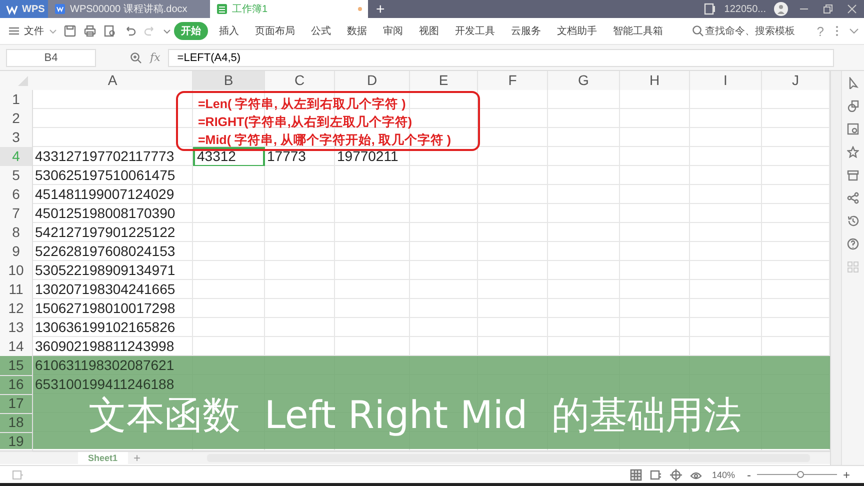 This screenshot has height=486, width=864. Describe the element at coordinates (393, 31) in the screenshot. I see `ribbon-tab: 审阅` at that location.